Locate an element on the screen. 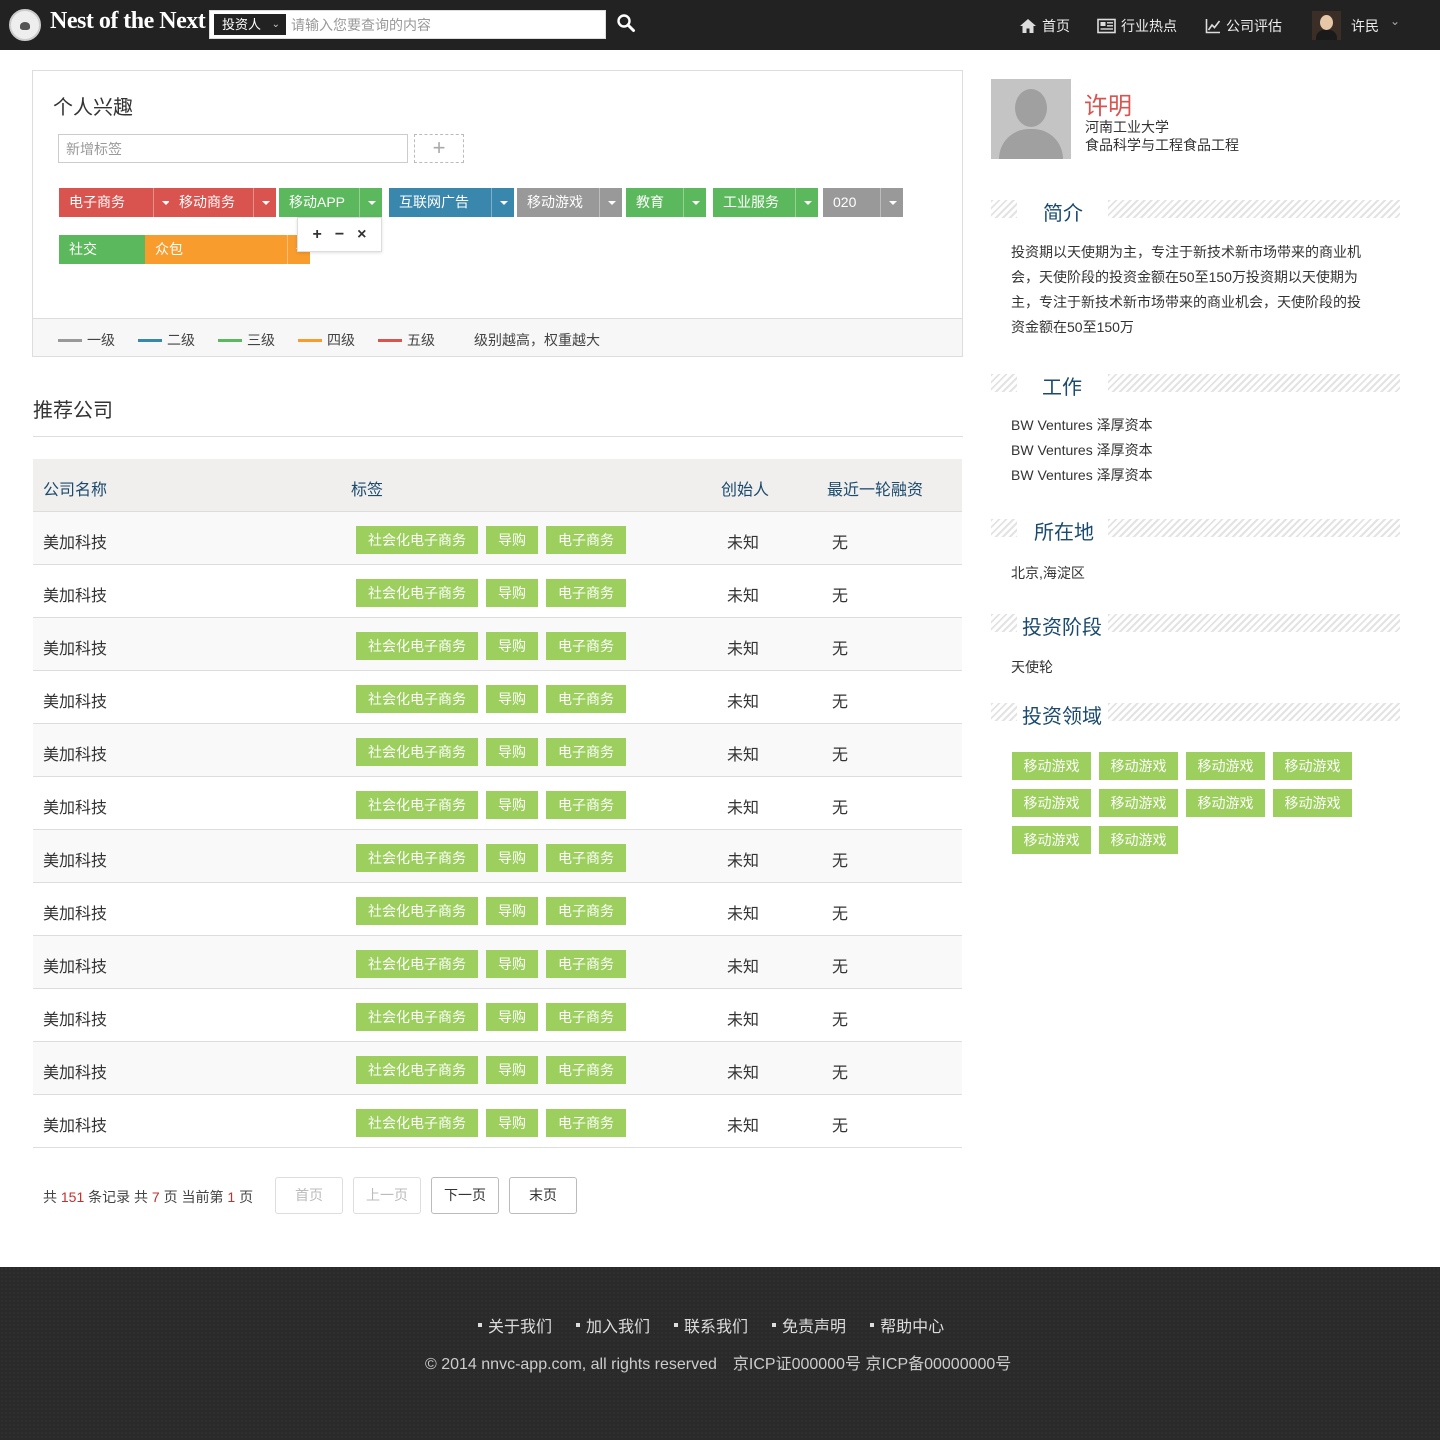  interest-tag: 电子商务 is located at coordinates (117, 202).